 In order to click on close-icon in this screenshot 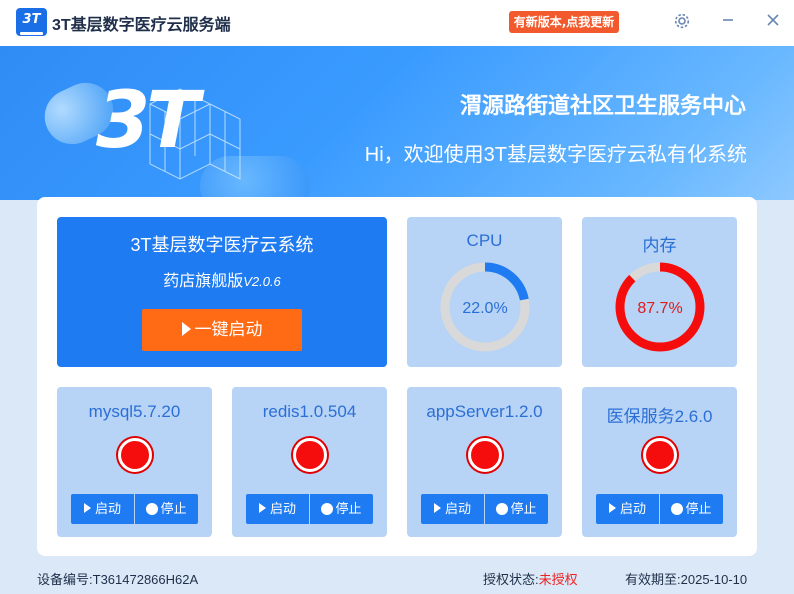, I will do `click(773, 22)`.